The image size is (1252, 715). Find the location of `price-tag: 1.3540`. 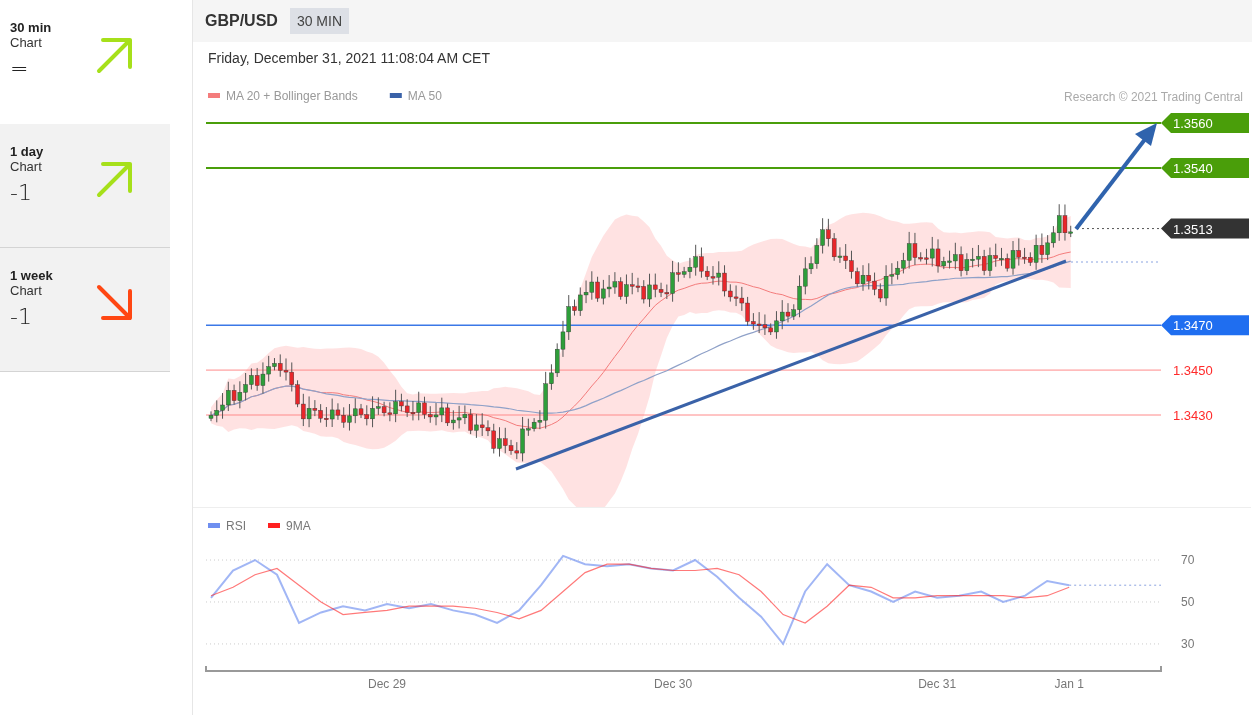

price-tag: 1.3540 is located at coordinates (1205, 167).